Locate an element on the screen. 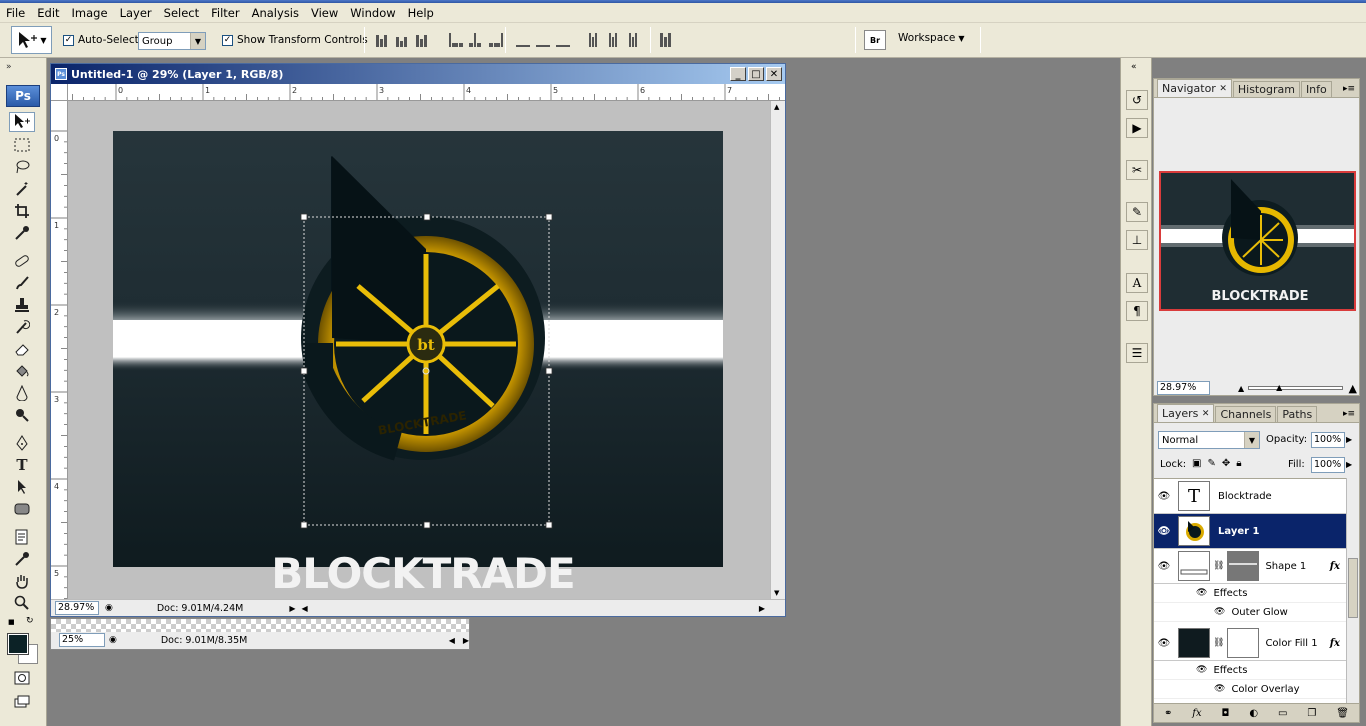 This screenshot has height=726, width=1366. dodge-tool is located at coordinates (22, 415).